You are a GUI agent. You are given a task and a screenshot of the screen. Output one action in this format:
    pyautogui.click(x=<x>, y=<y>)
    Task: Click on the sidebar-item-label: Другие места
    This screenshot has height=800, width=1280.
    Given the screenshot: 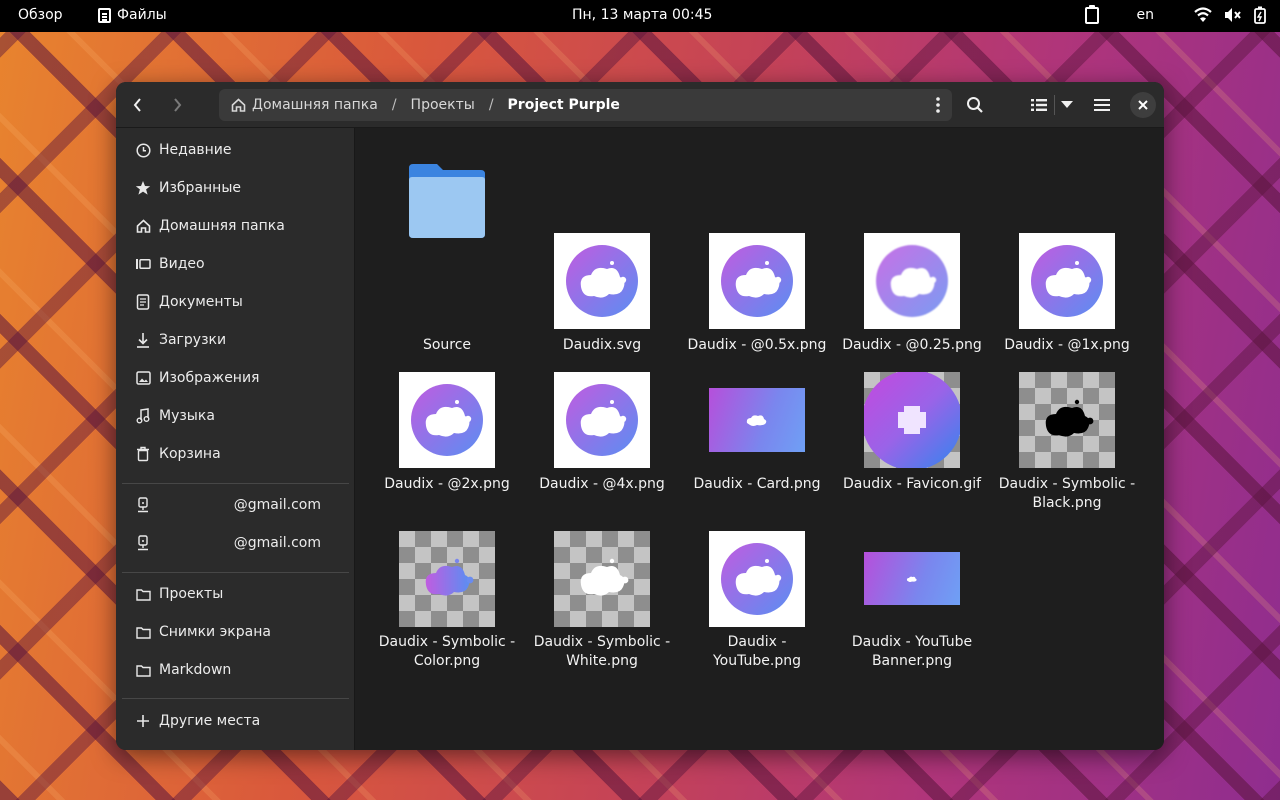 What is the action you would take?
    pyautogui.click(x=210, y=721)
    